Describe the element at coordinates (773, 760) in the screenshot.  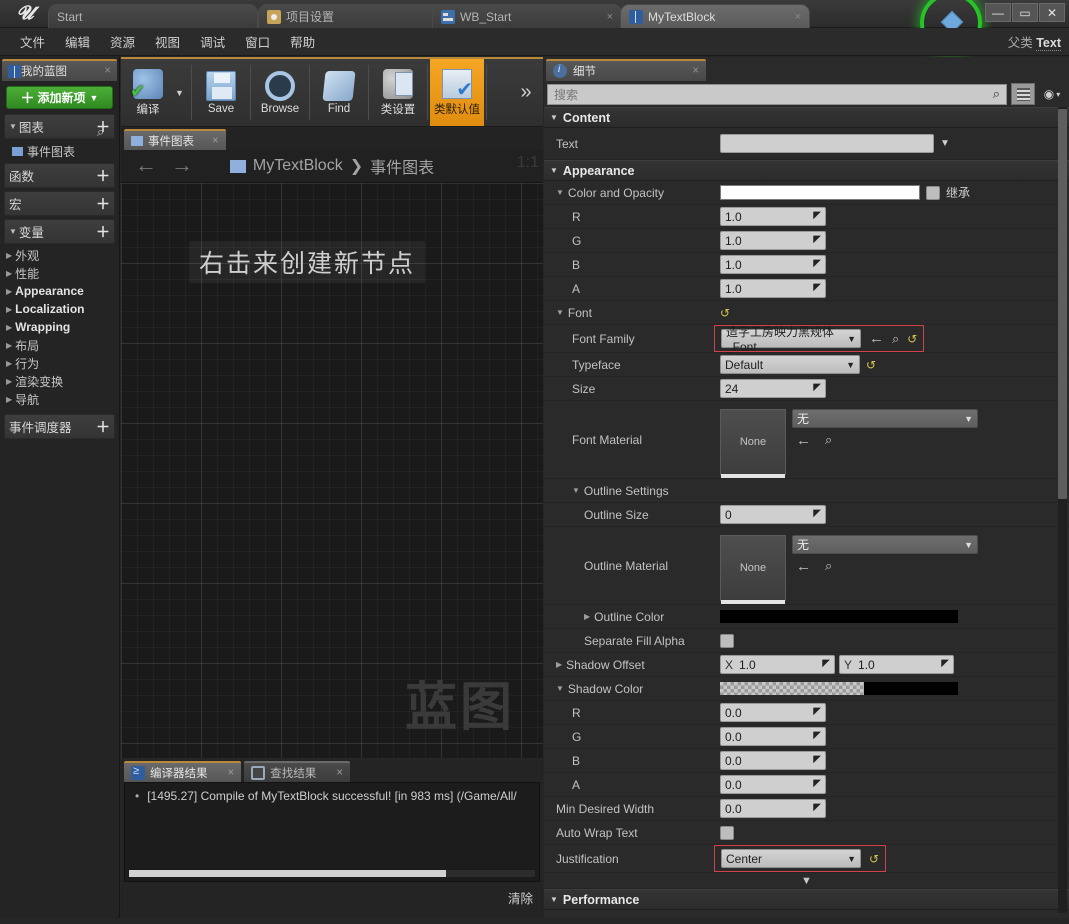
I see `shadow-b-input: 0.0 ◤` at that location.